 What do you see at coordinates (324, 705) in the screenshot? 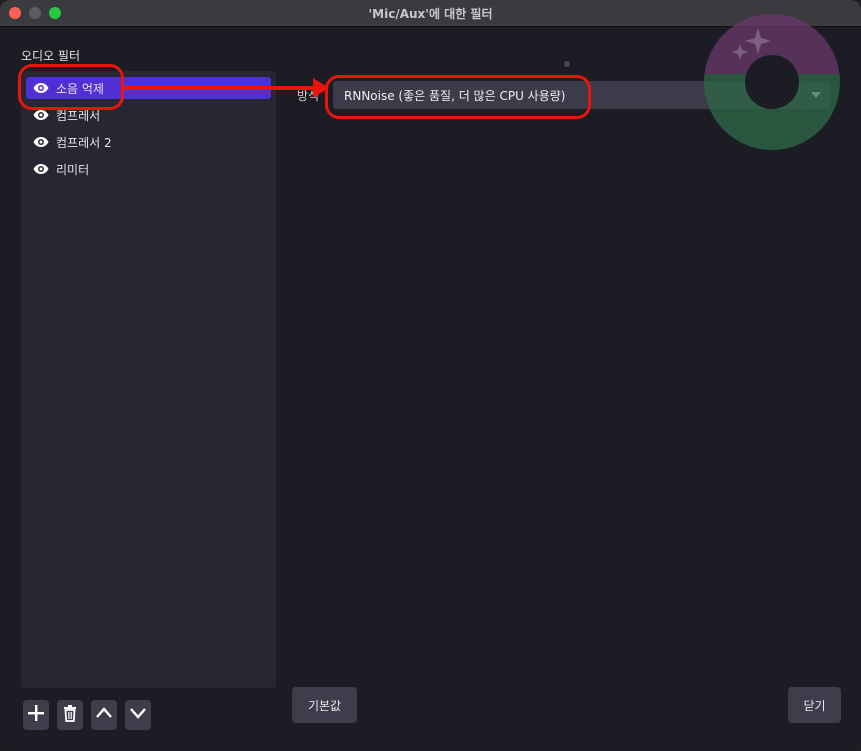
I see `defaults-button: 기본값` at bounding box center [324, 705].